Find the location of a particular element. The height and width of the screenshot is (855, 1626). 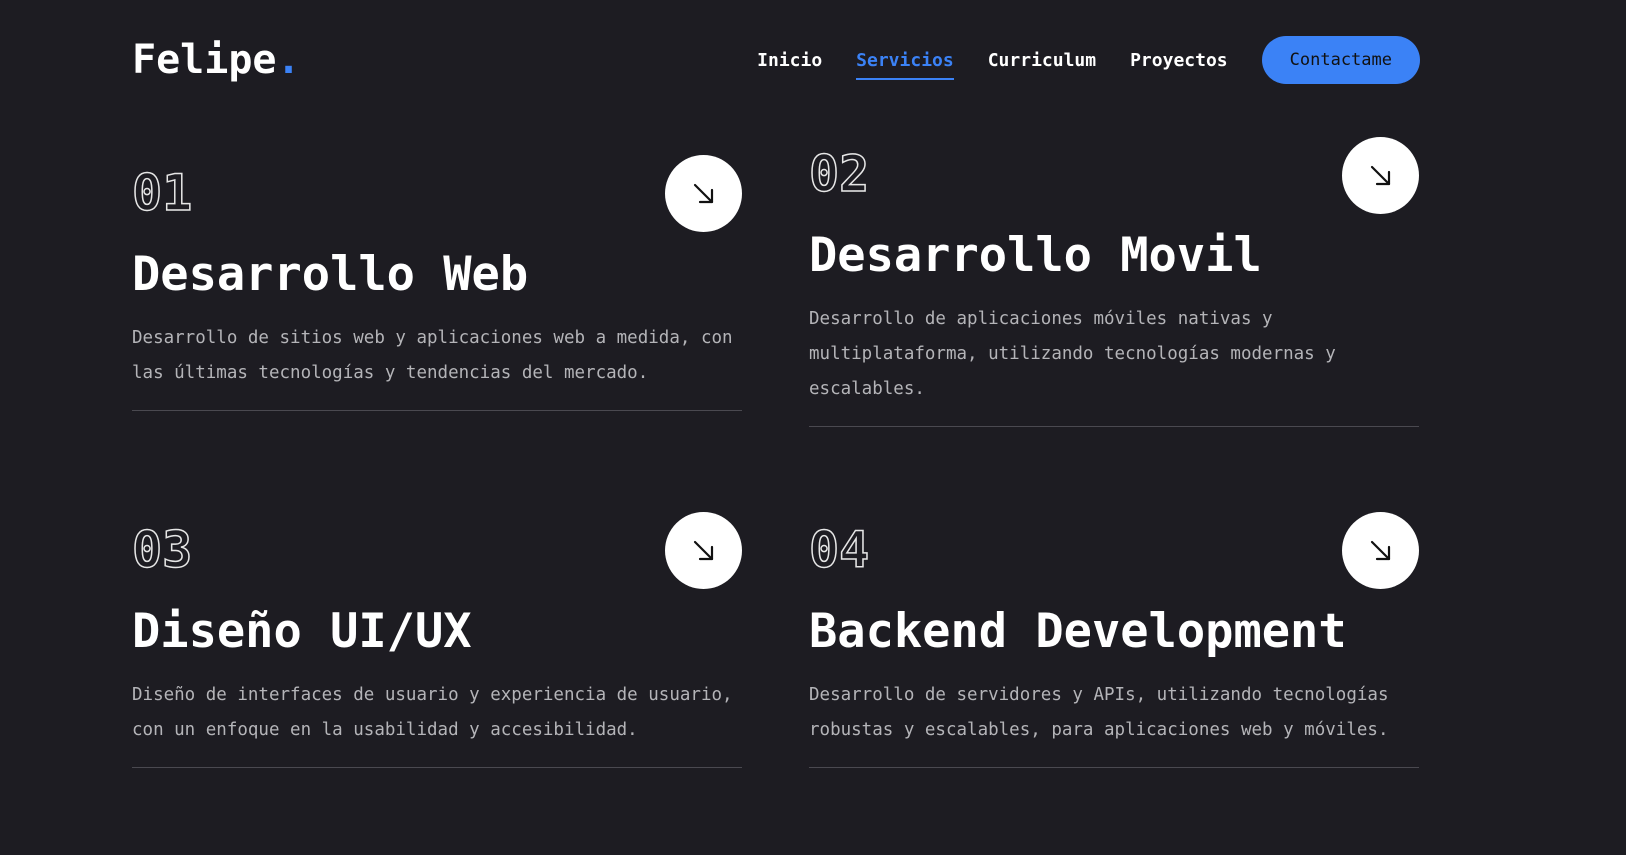

nav-link-inicio: Inicio is located at coordinates (789, 60).